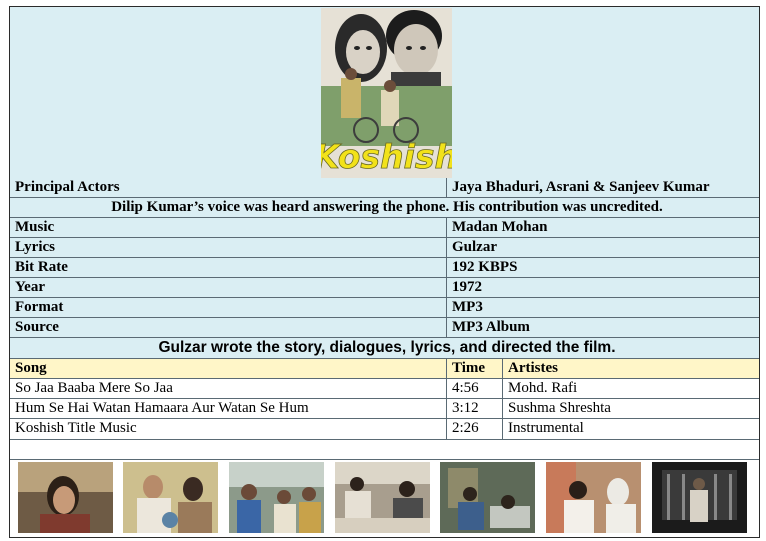 The image size is (766, 541). What do you see at coordinates (30, 287) in the screenshot?
I see `detail-label: Year` at bounding box center [30, 287].